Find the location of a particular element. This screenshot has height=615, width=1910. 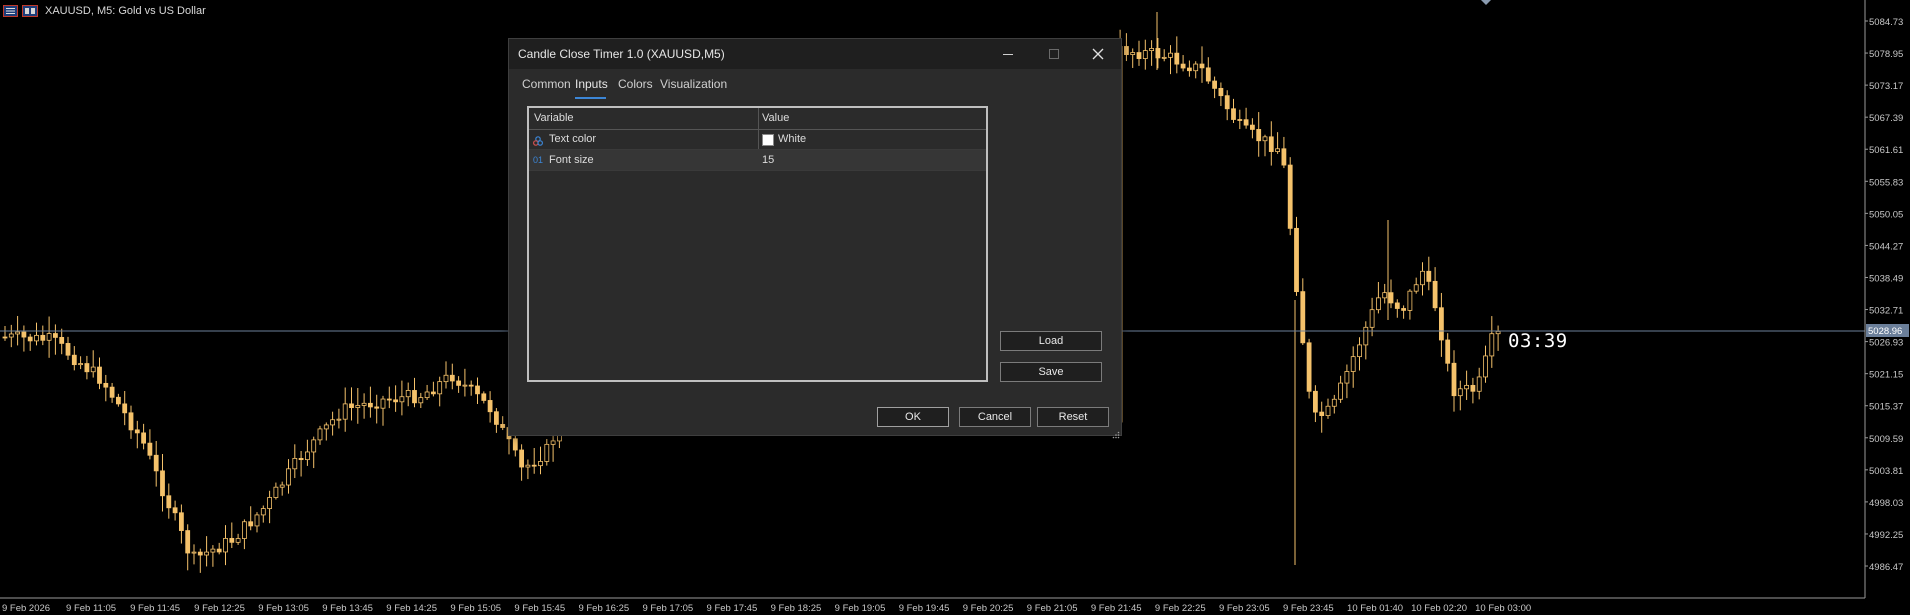

price-tick-label: 5050.05 is located at coordinates (1886, 214).